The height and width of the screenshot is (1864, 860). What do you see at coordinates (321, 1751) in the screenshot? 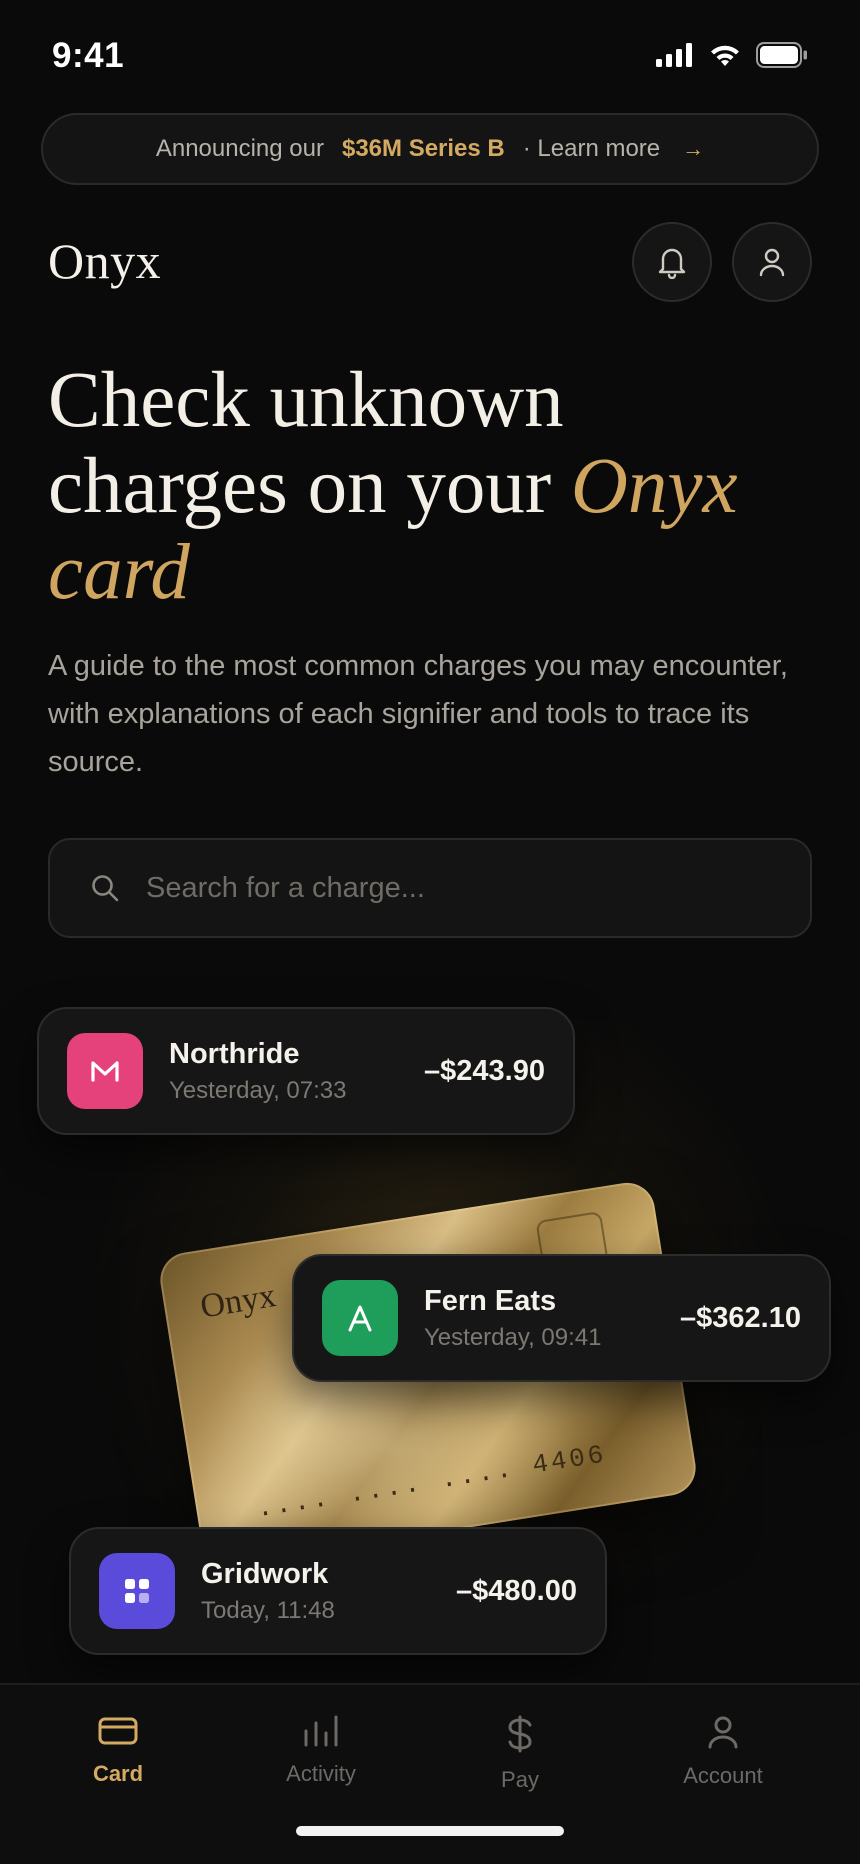
I see `nav-item-activity: Activity` at bounding box center [321, 1751].